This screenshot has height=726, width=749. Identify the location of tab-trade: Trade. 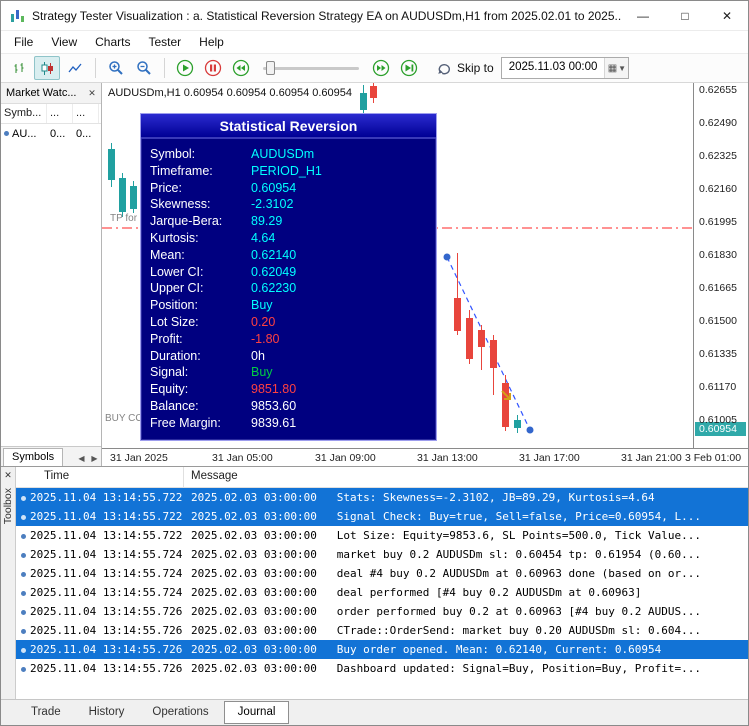
(46, 712).